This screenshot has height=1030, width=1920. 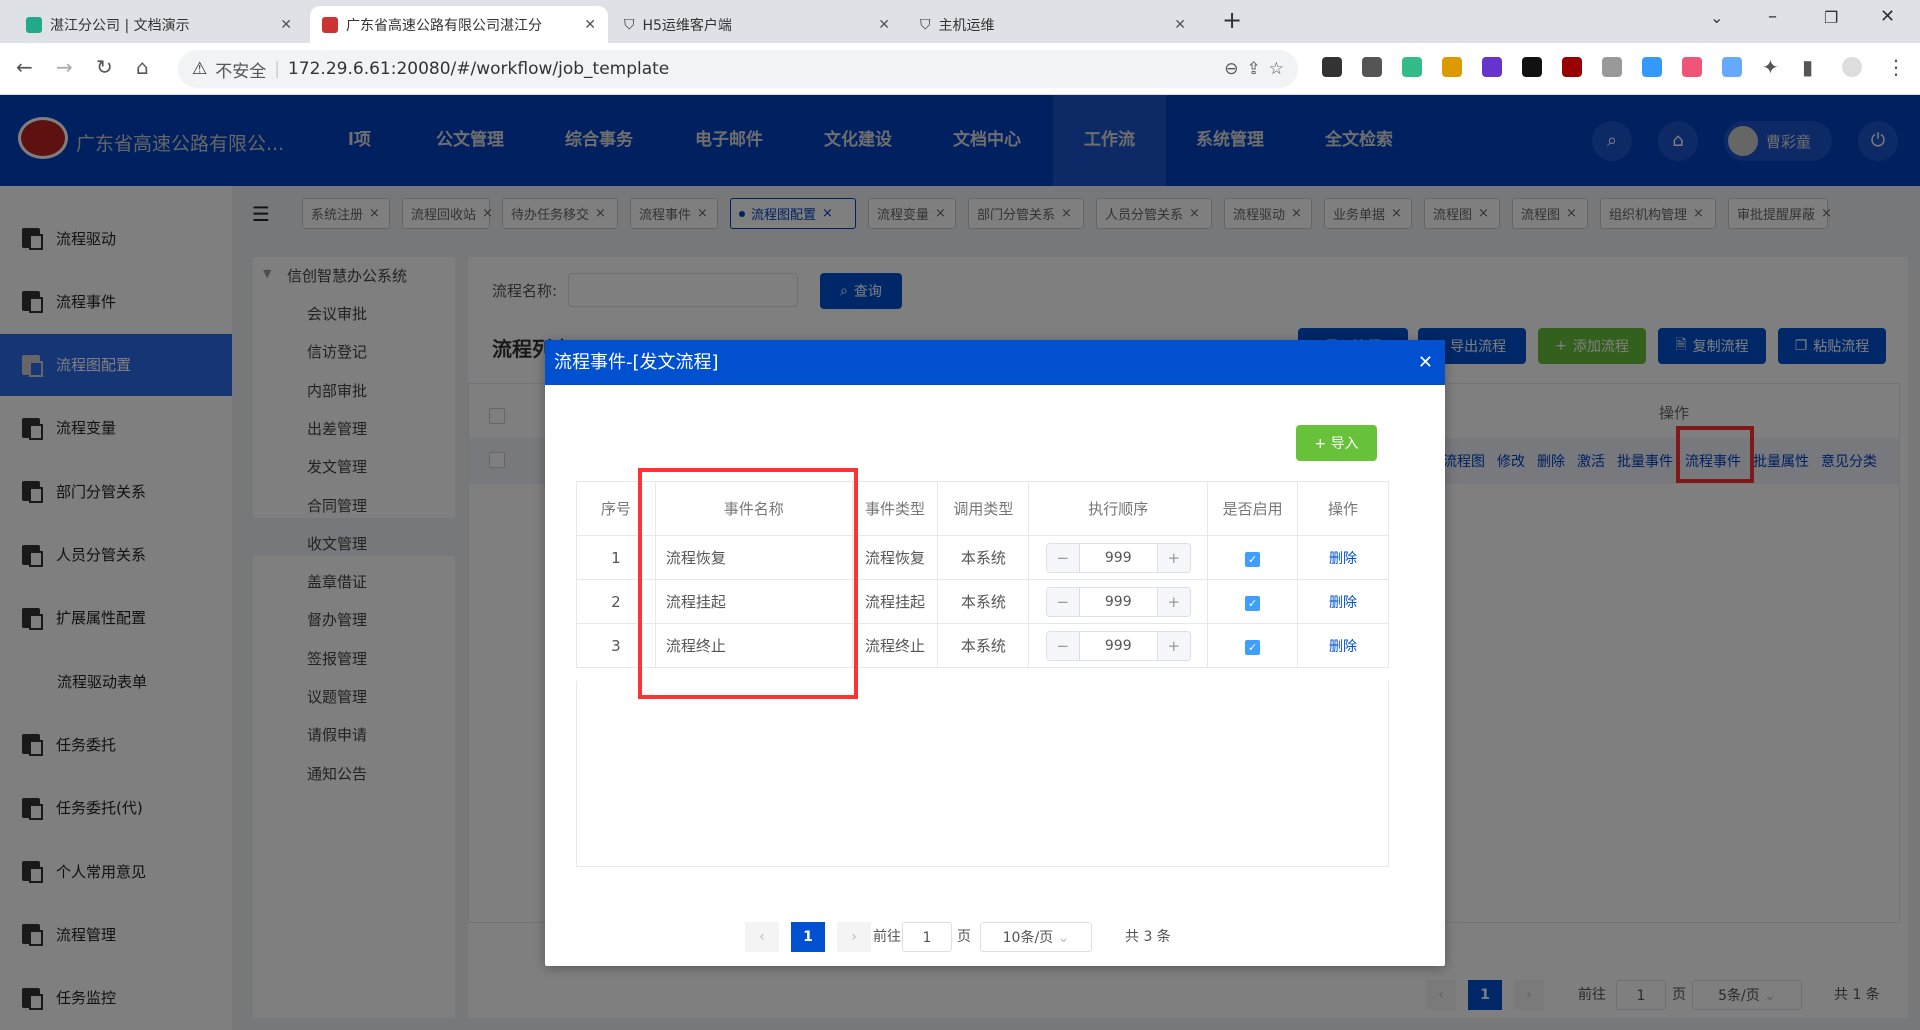 What do you see at coordinates (1148, 937) in the screenshot?
I see `total-count: 共 3 条` at bounding box center [1148, 937].